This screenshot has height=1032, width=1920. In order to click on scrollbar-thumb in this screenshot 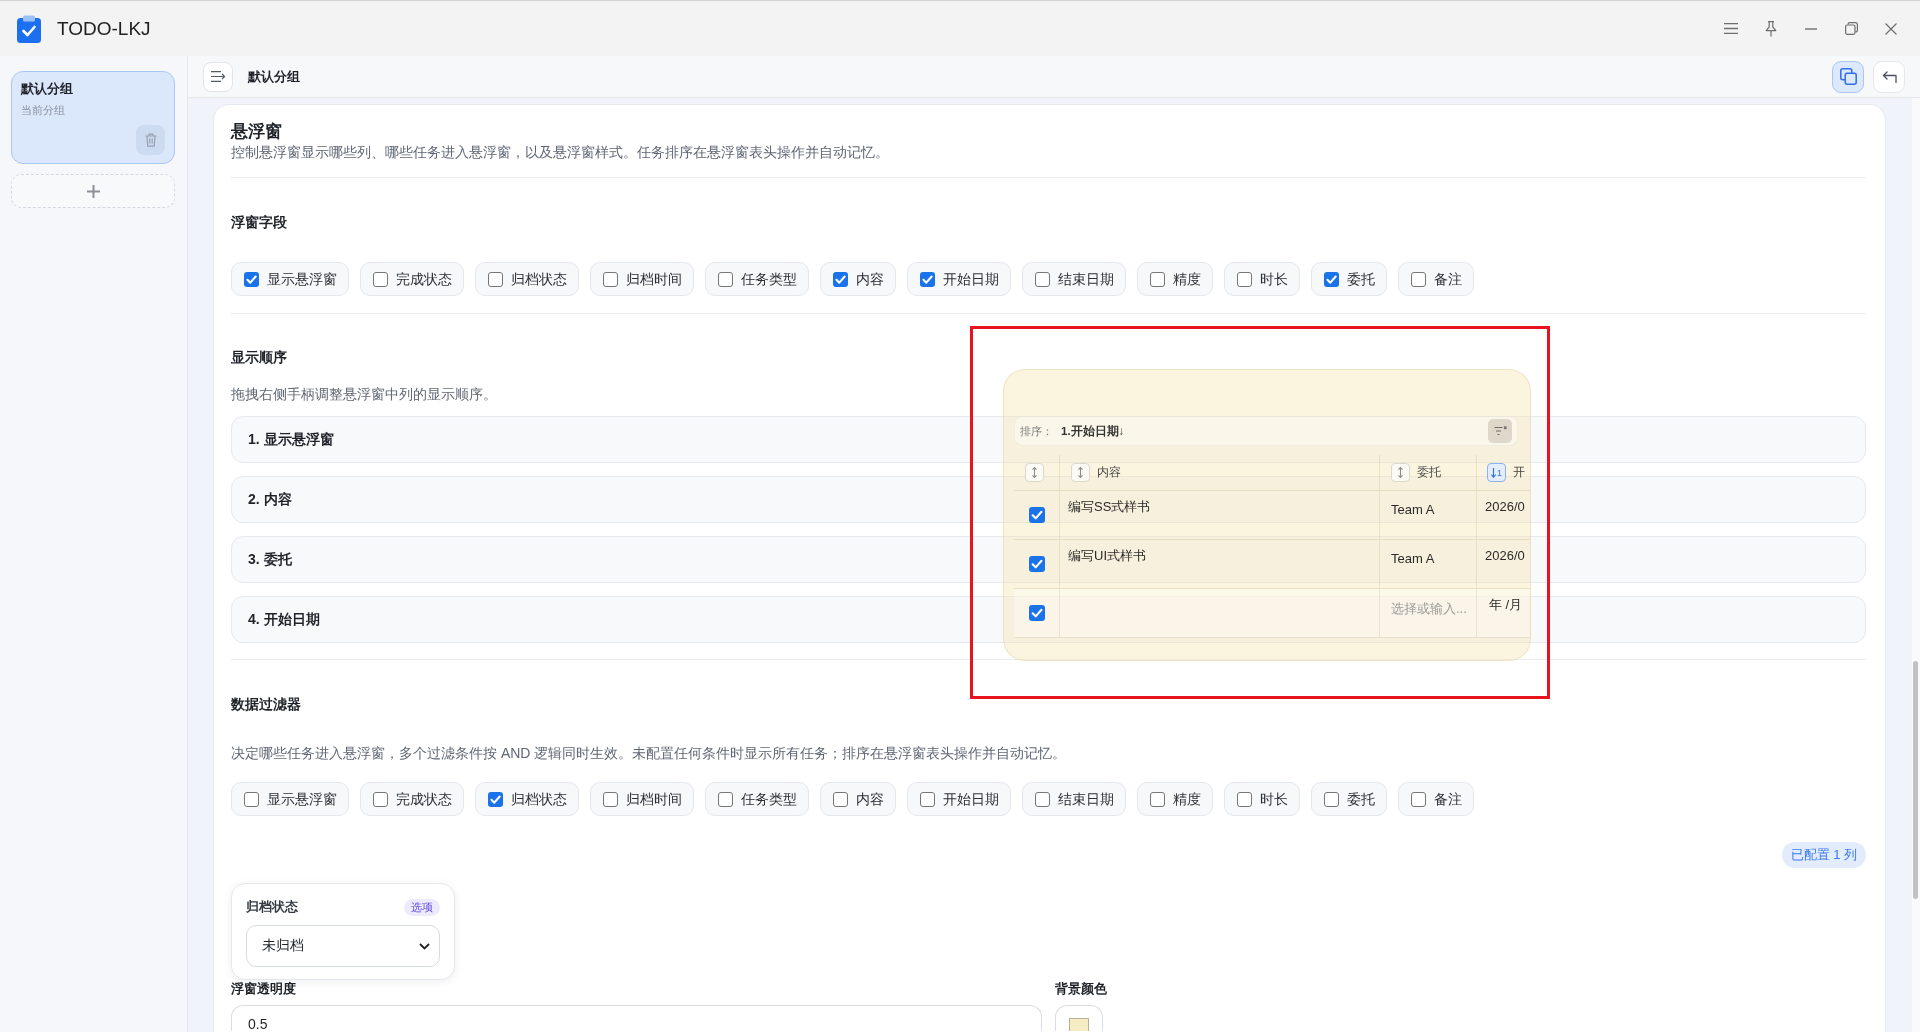, I will do `click(1915, 780)`.